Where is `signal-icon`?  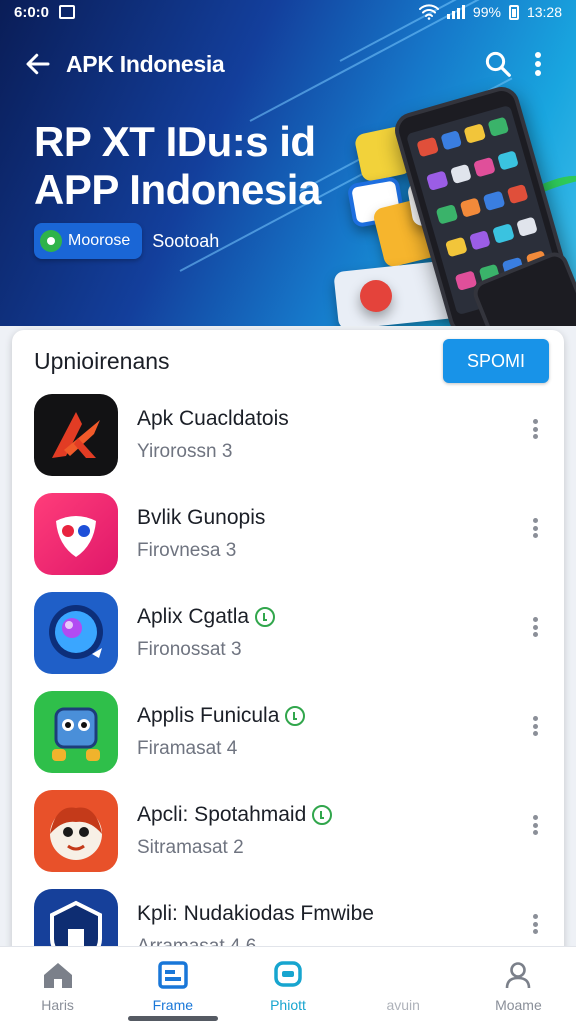
signal-icon is located at coordinates (455, 12).